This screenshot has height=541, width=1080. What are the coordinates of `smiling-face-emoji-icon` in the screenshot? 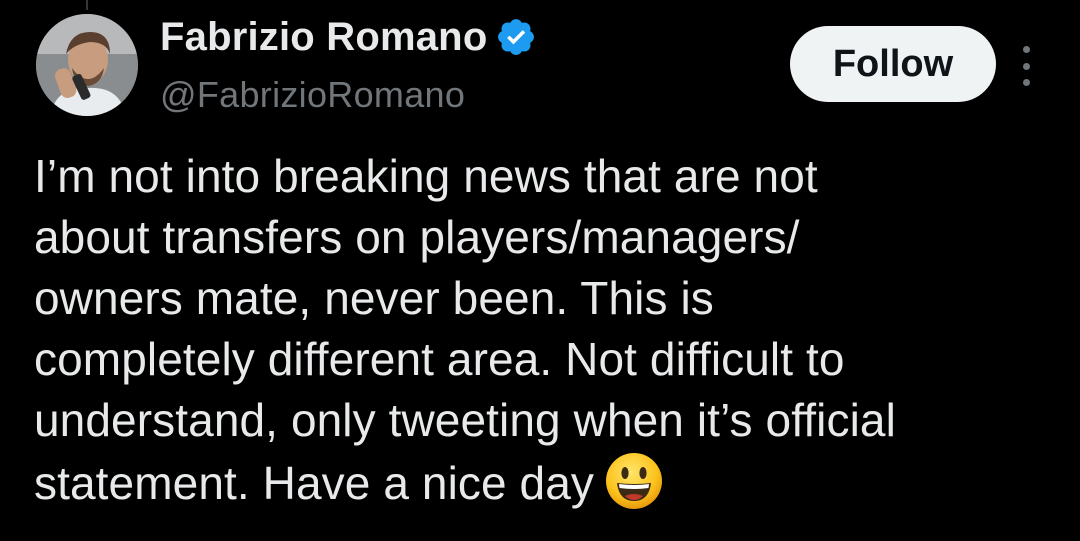 It's located at (634, 481).